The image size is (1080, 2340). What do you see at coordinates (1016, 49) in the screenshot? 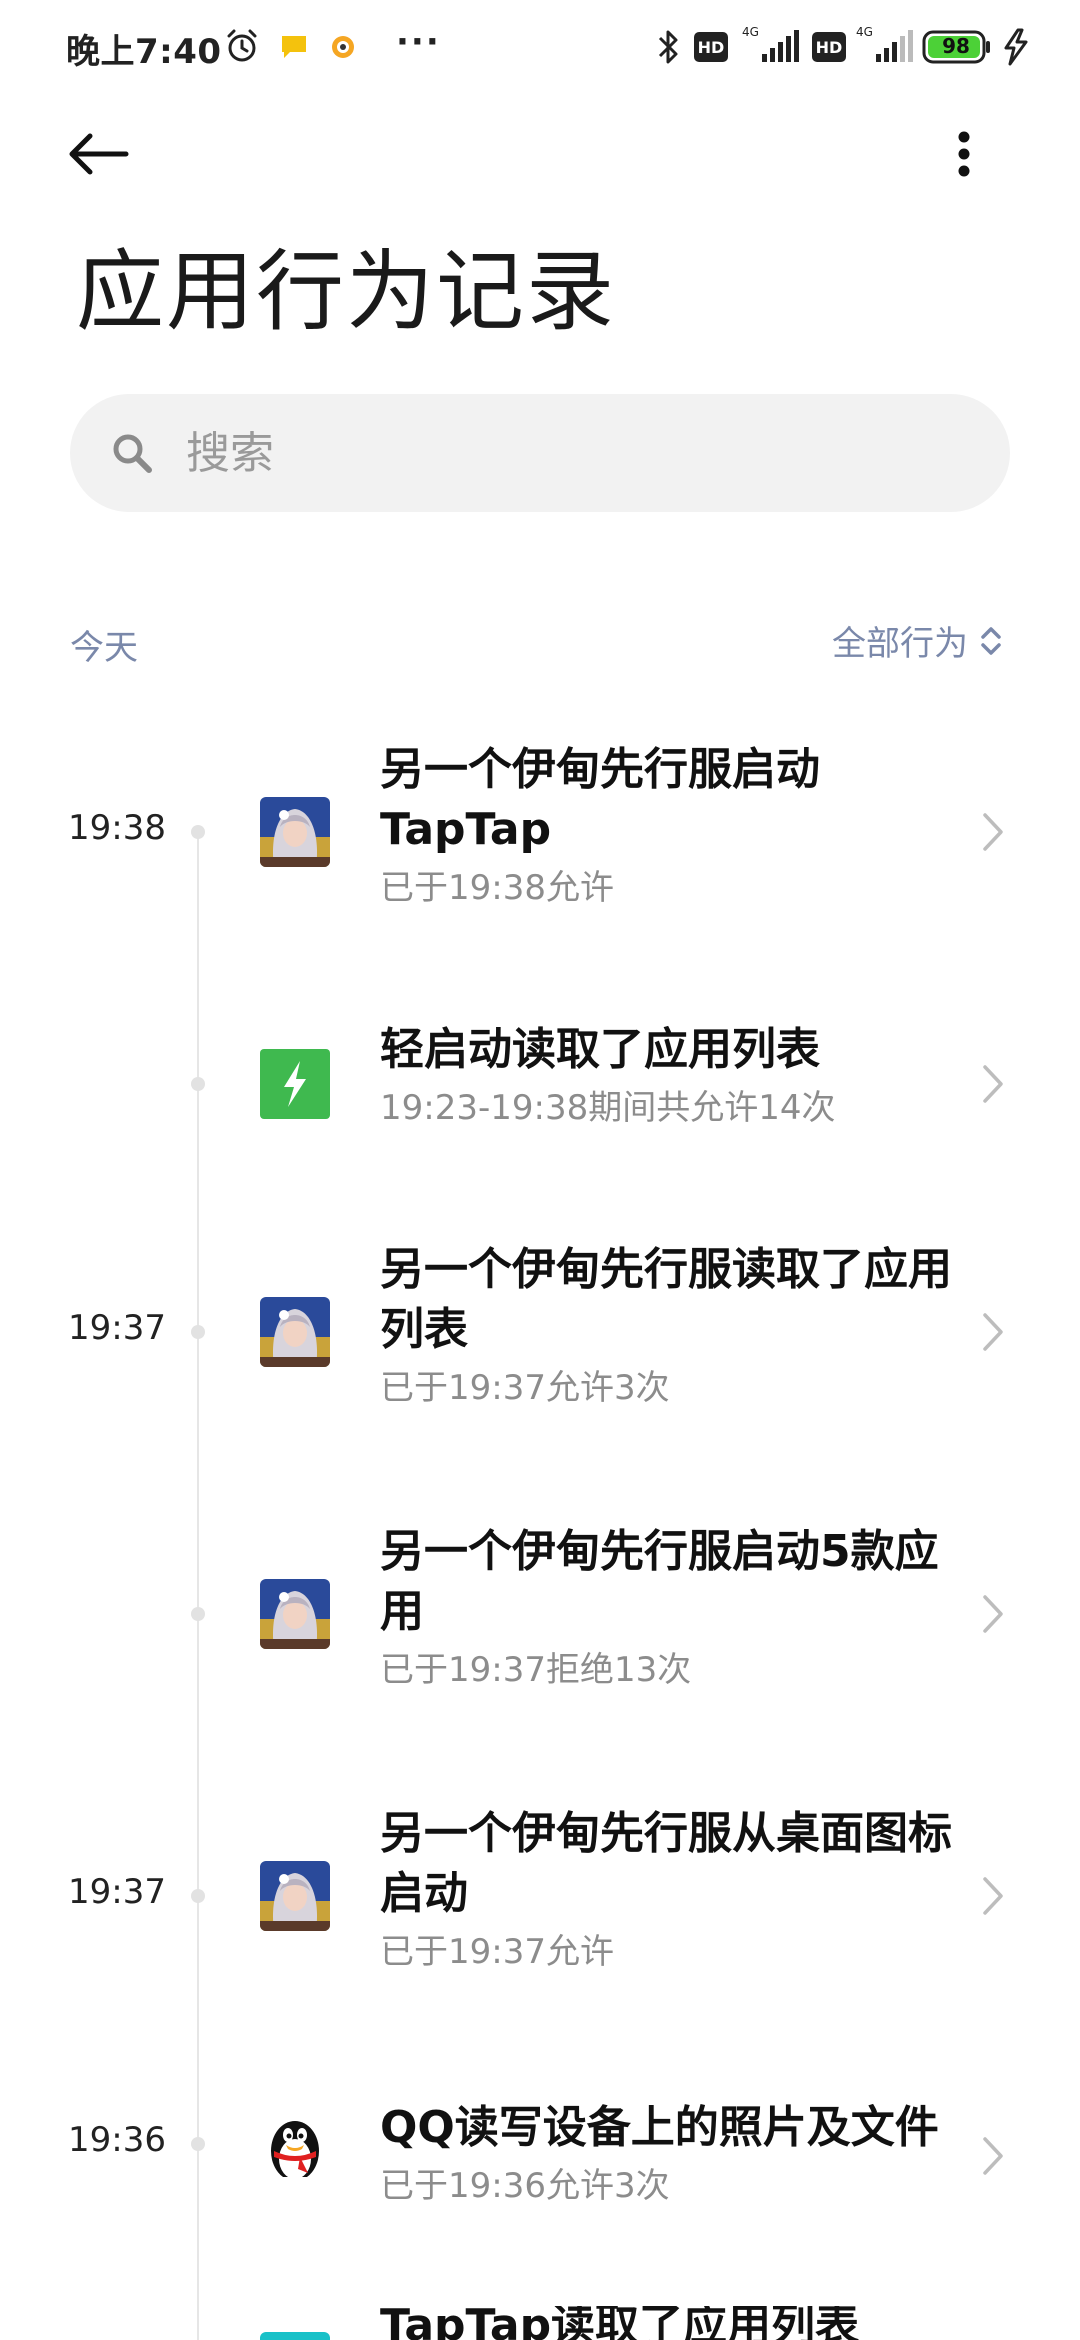
I see `charging-icon` at bounding box center [1016, 49].